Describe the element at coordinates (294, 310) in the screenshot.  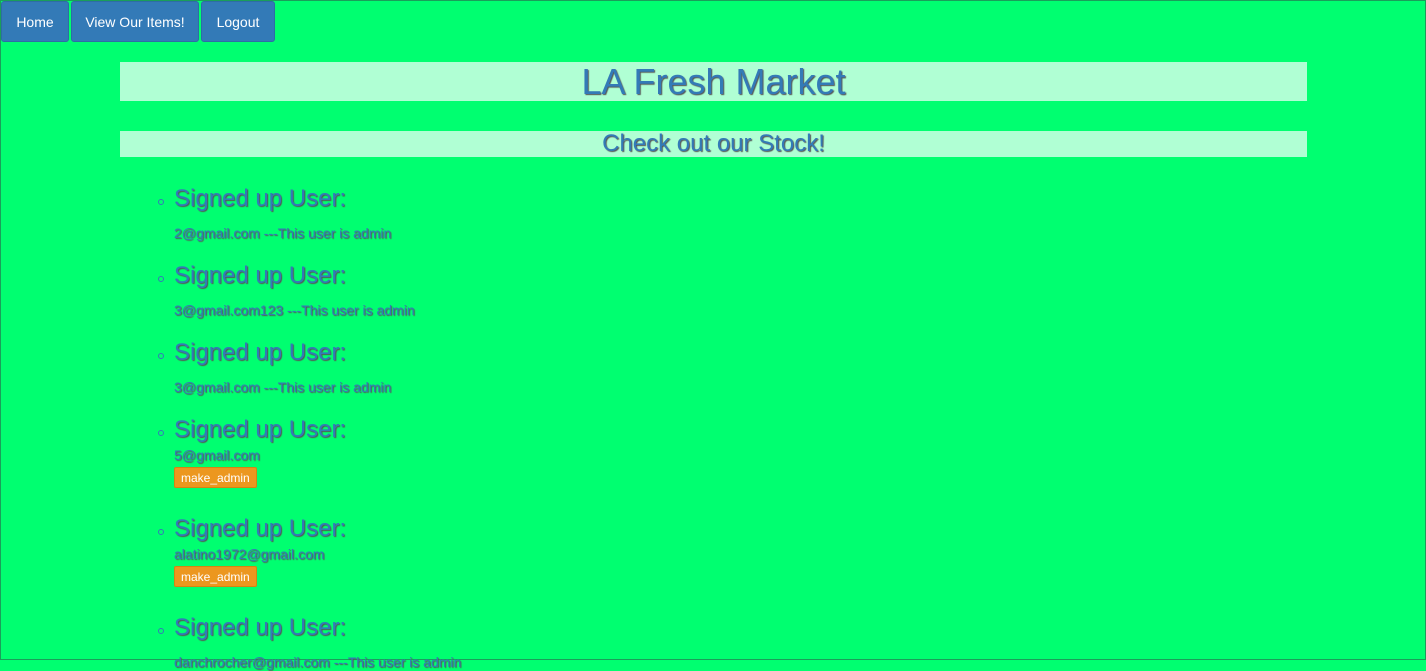
I see `user-email: 3@gmail.com123 ---This user is admin` at that location.